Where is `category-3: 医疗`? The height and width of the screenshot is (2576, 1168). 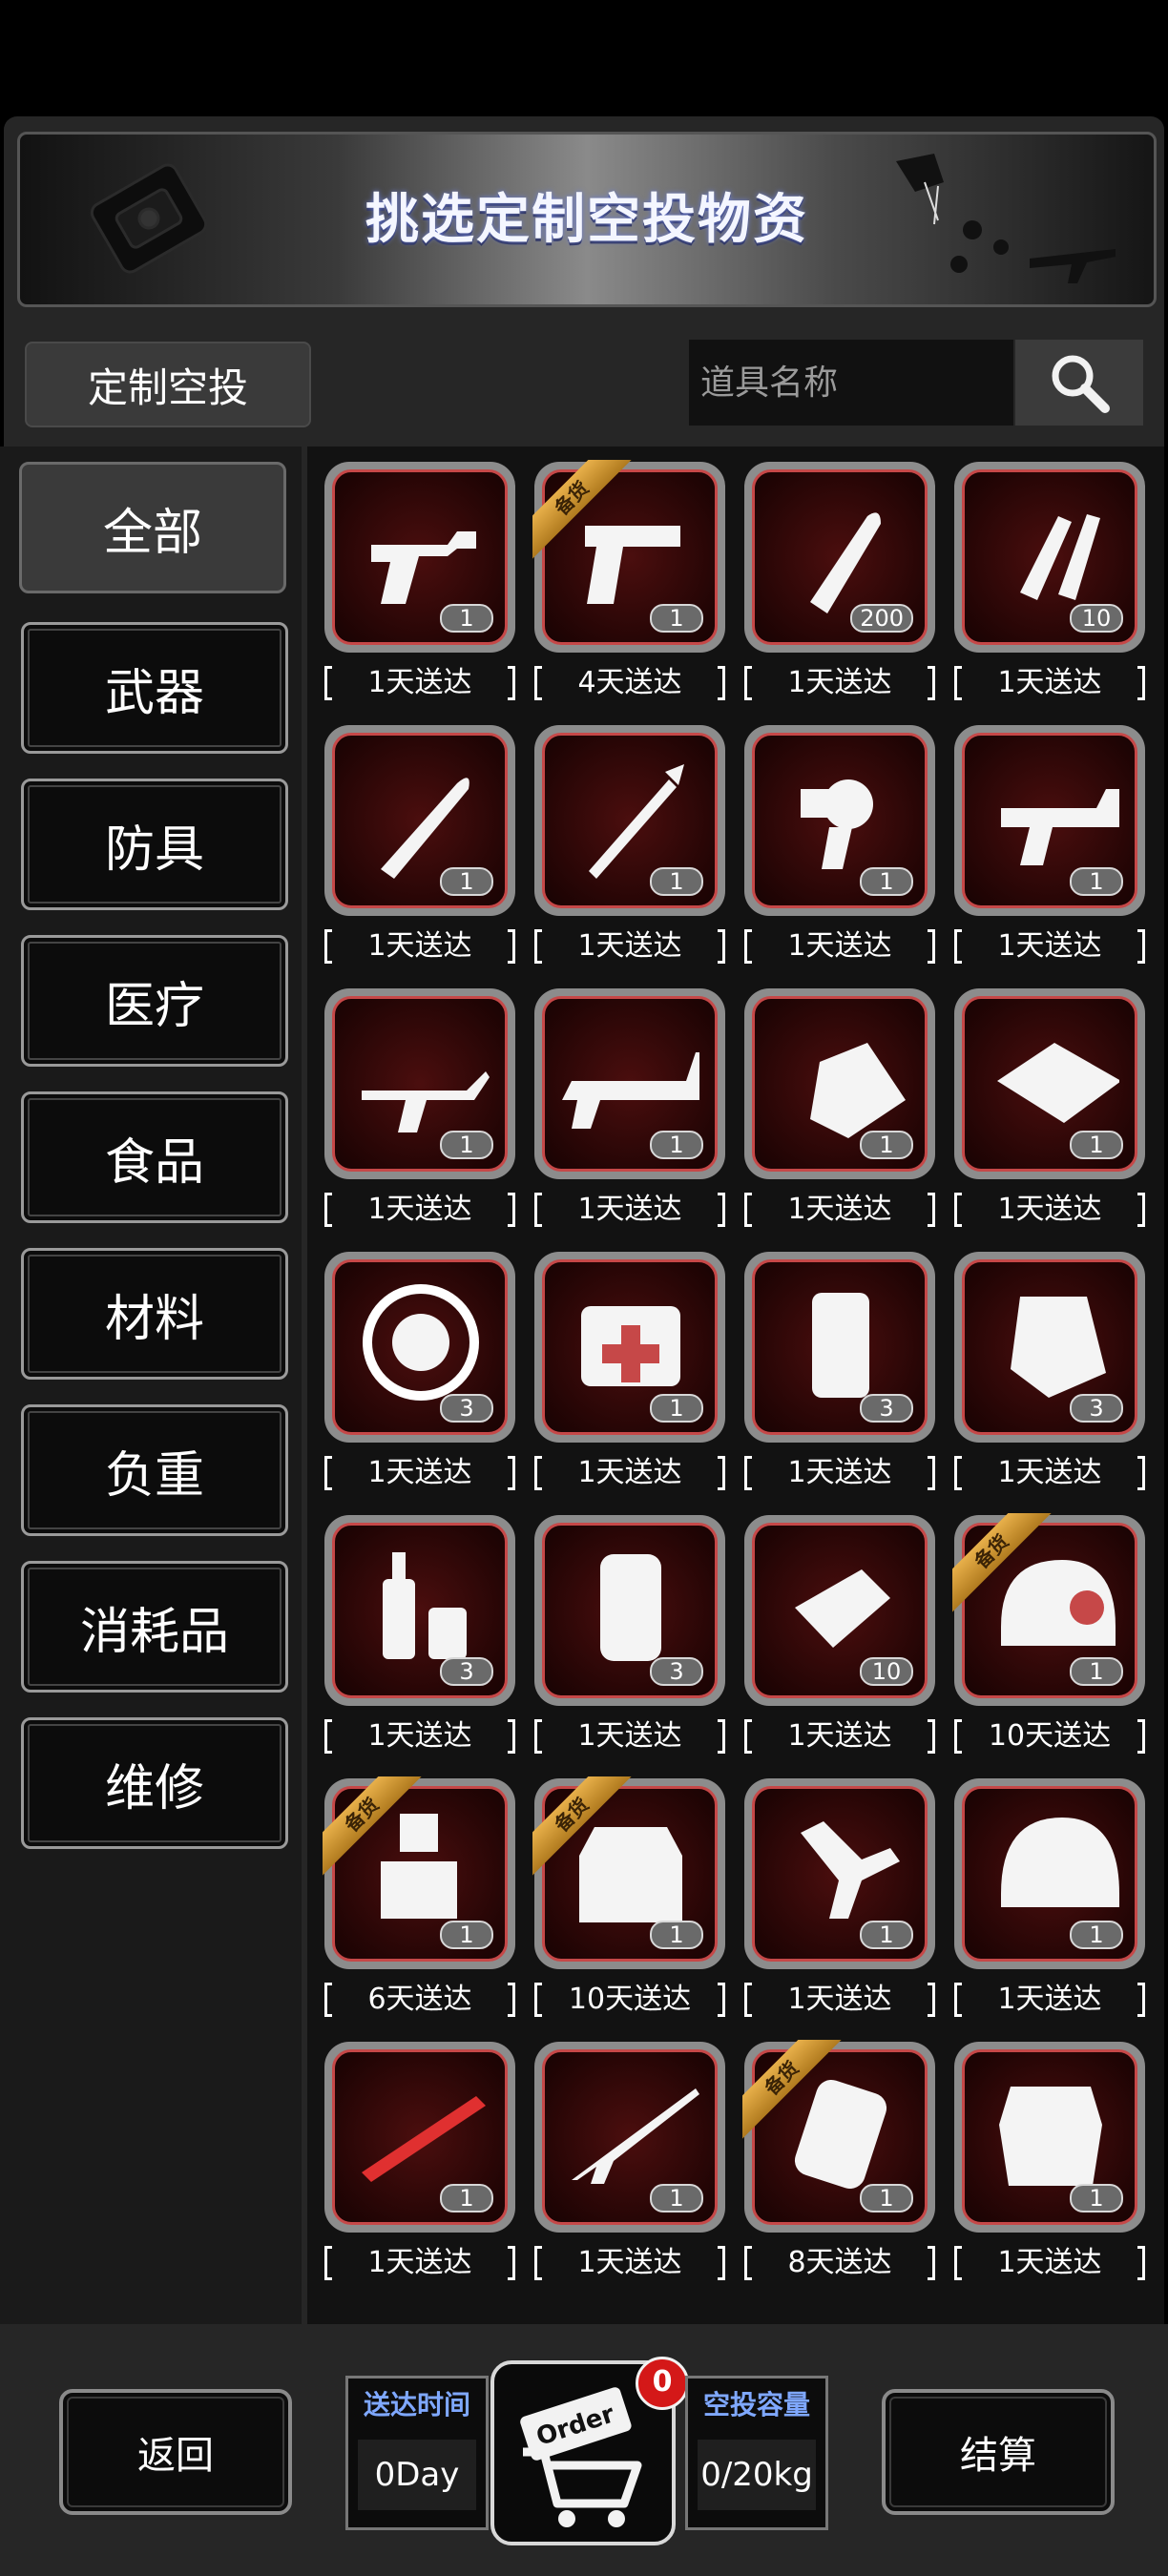
category-3: 医疗 is located at coordinates (154, 1001).